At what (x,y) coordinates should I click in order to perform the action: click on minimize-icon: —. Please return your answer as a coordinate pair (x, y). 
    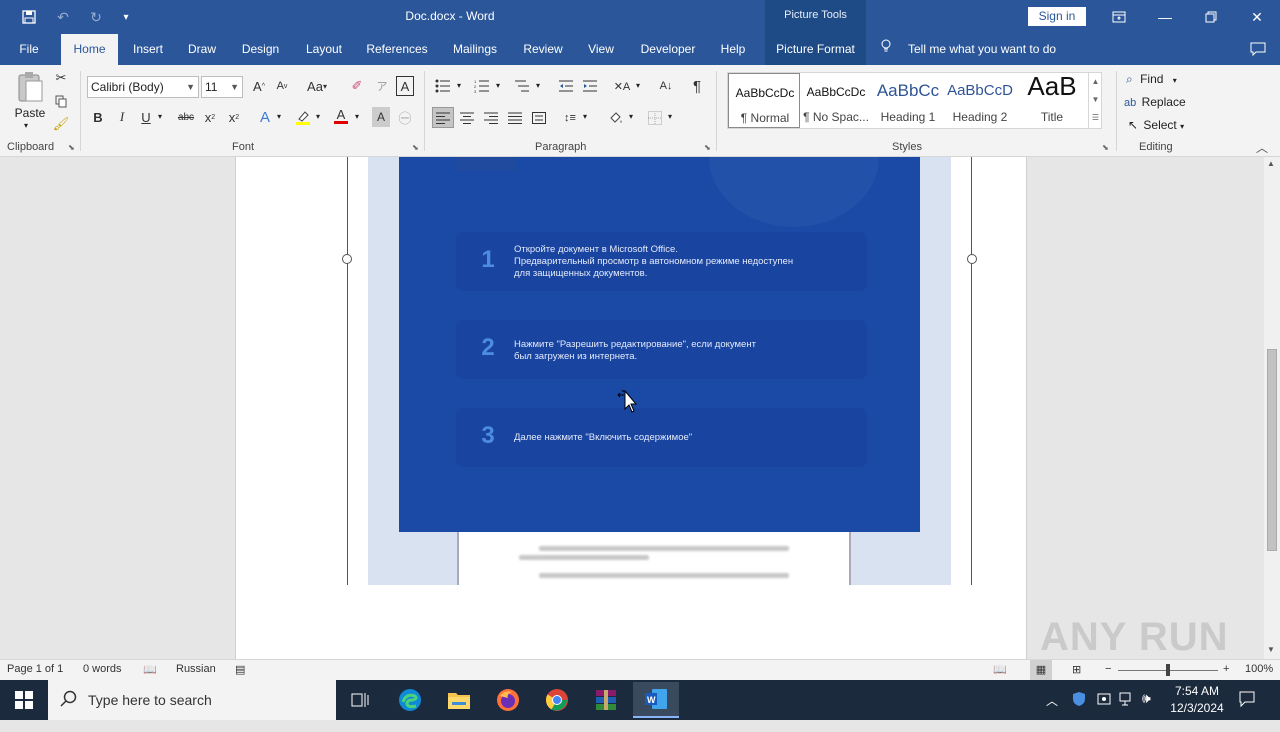
    Looking at the image, I should click on (1165, 17).